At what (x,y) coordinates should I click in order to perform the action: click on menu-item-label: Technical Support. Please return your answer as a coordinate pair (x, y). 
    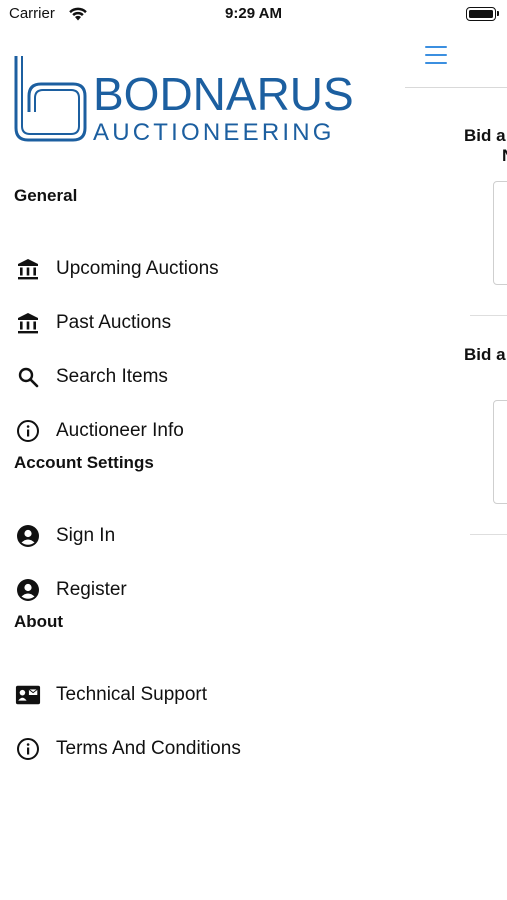
    Looking at the image, I should click on (132, 694).